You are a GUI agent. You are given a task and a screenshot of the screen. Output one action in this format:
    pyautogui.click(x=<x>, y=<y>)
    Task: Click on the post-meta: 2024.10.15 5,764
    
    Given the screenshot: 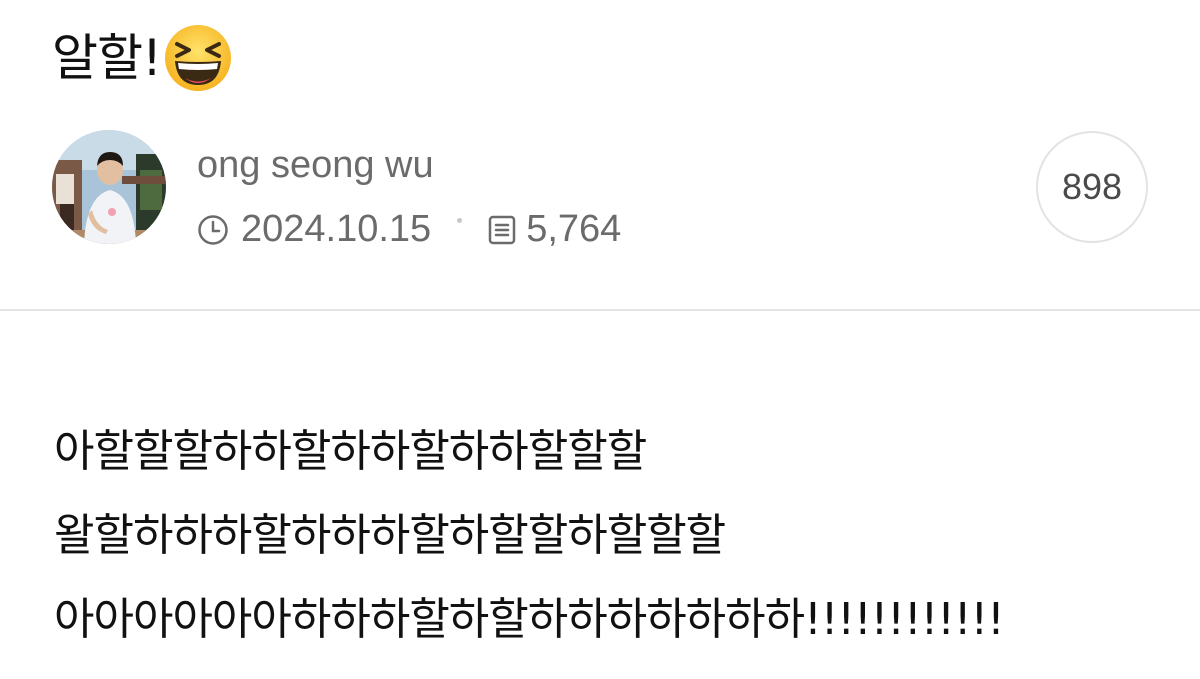 What is the action you would take?
    pyautogui.click(x=409, y=229)
    